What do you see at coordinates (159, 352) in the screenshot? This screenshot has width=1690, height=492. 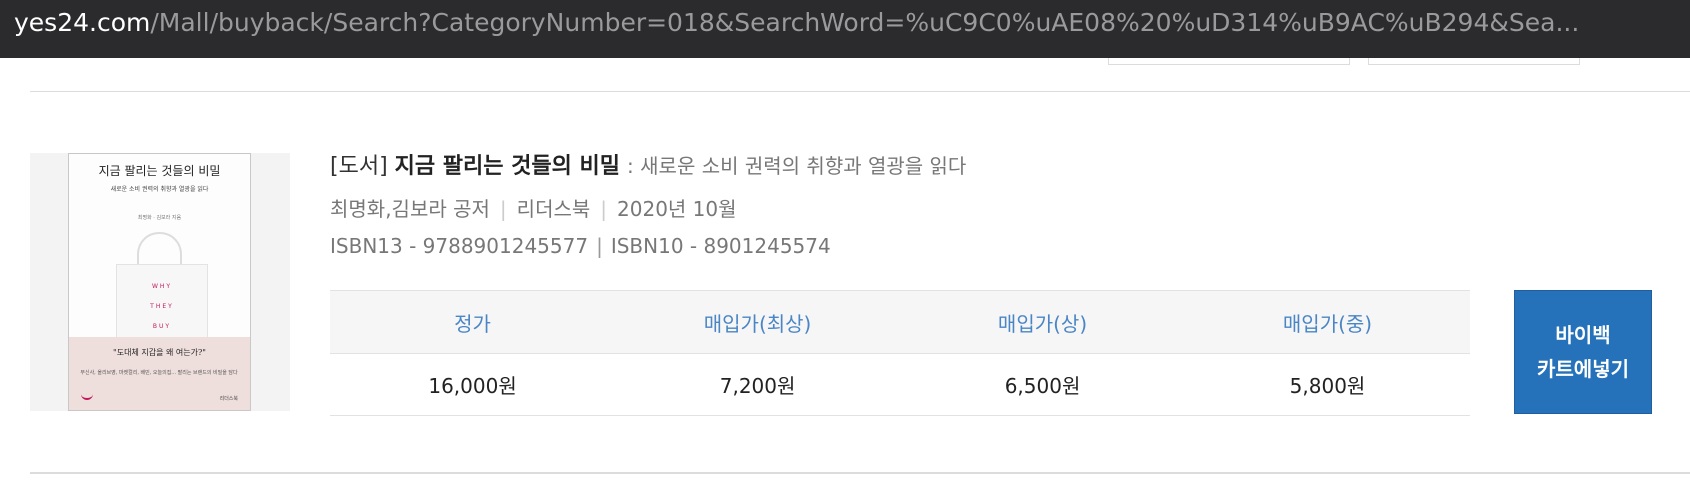 I see `cover-quote: "도대체 지갑을 왜 여는가?"` at bounding box center [159, 352].